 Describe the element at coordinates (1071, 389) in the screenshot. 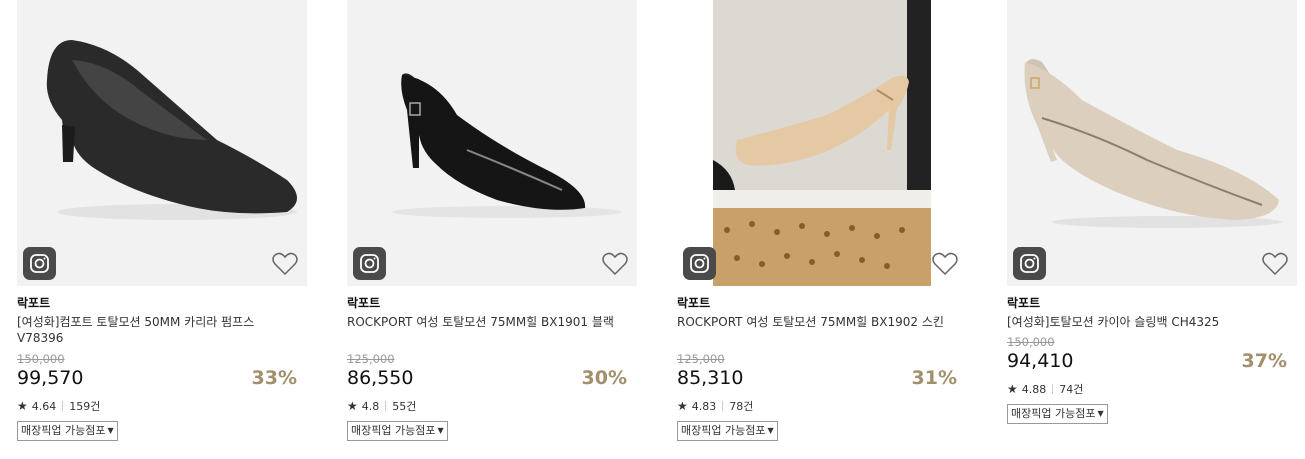

I see `review-count: 74건` at that location.